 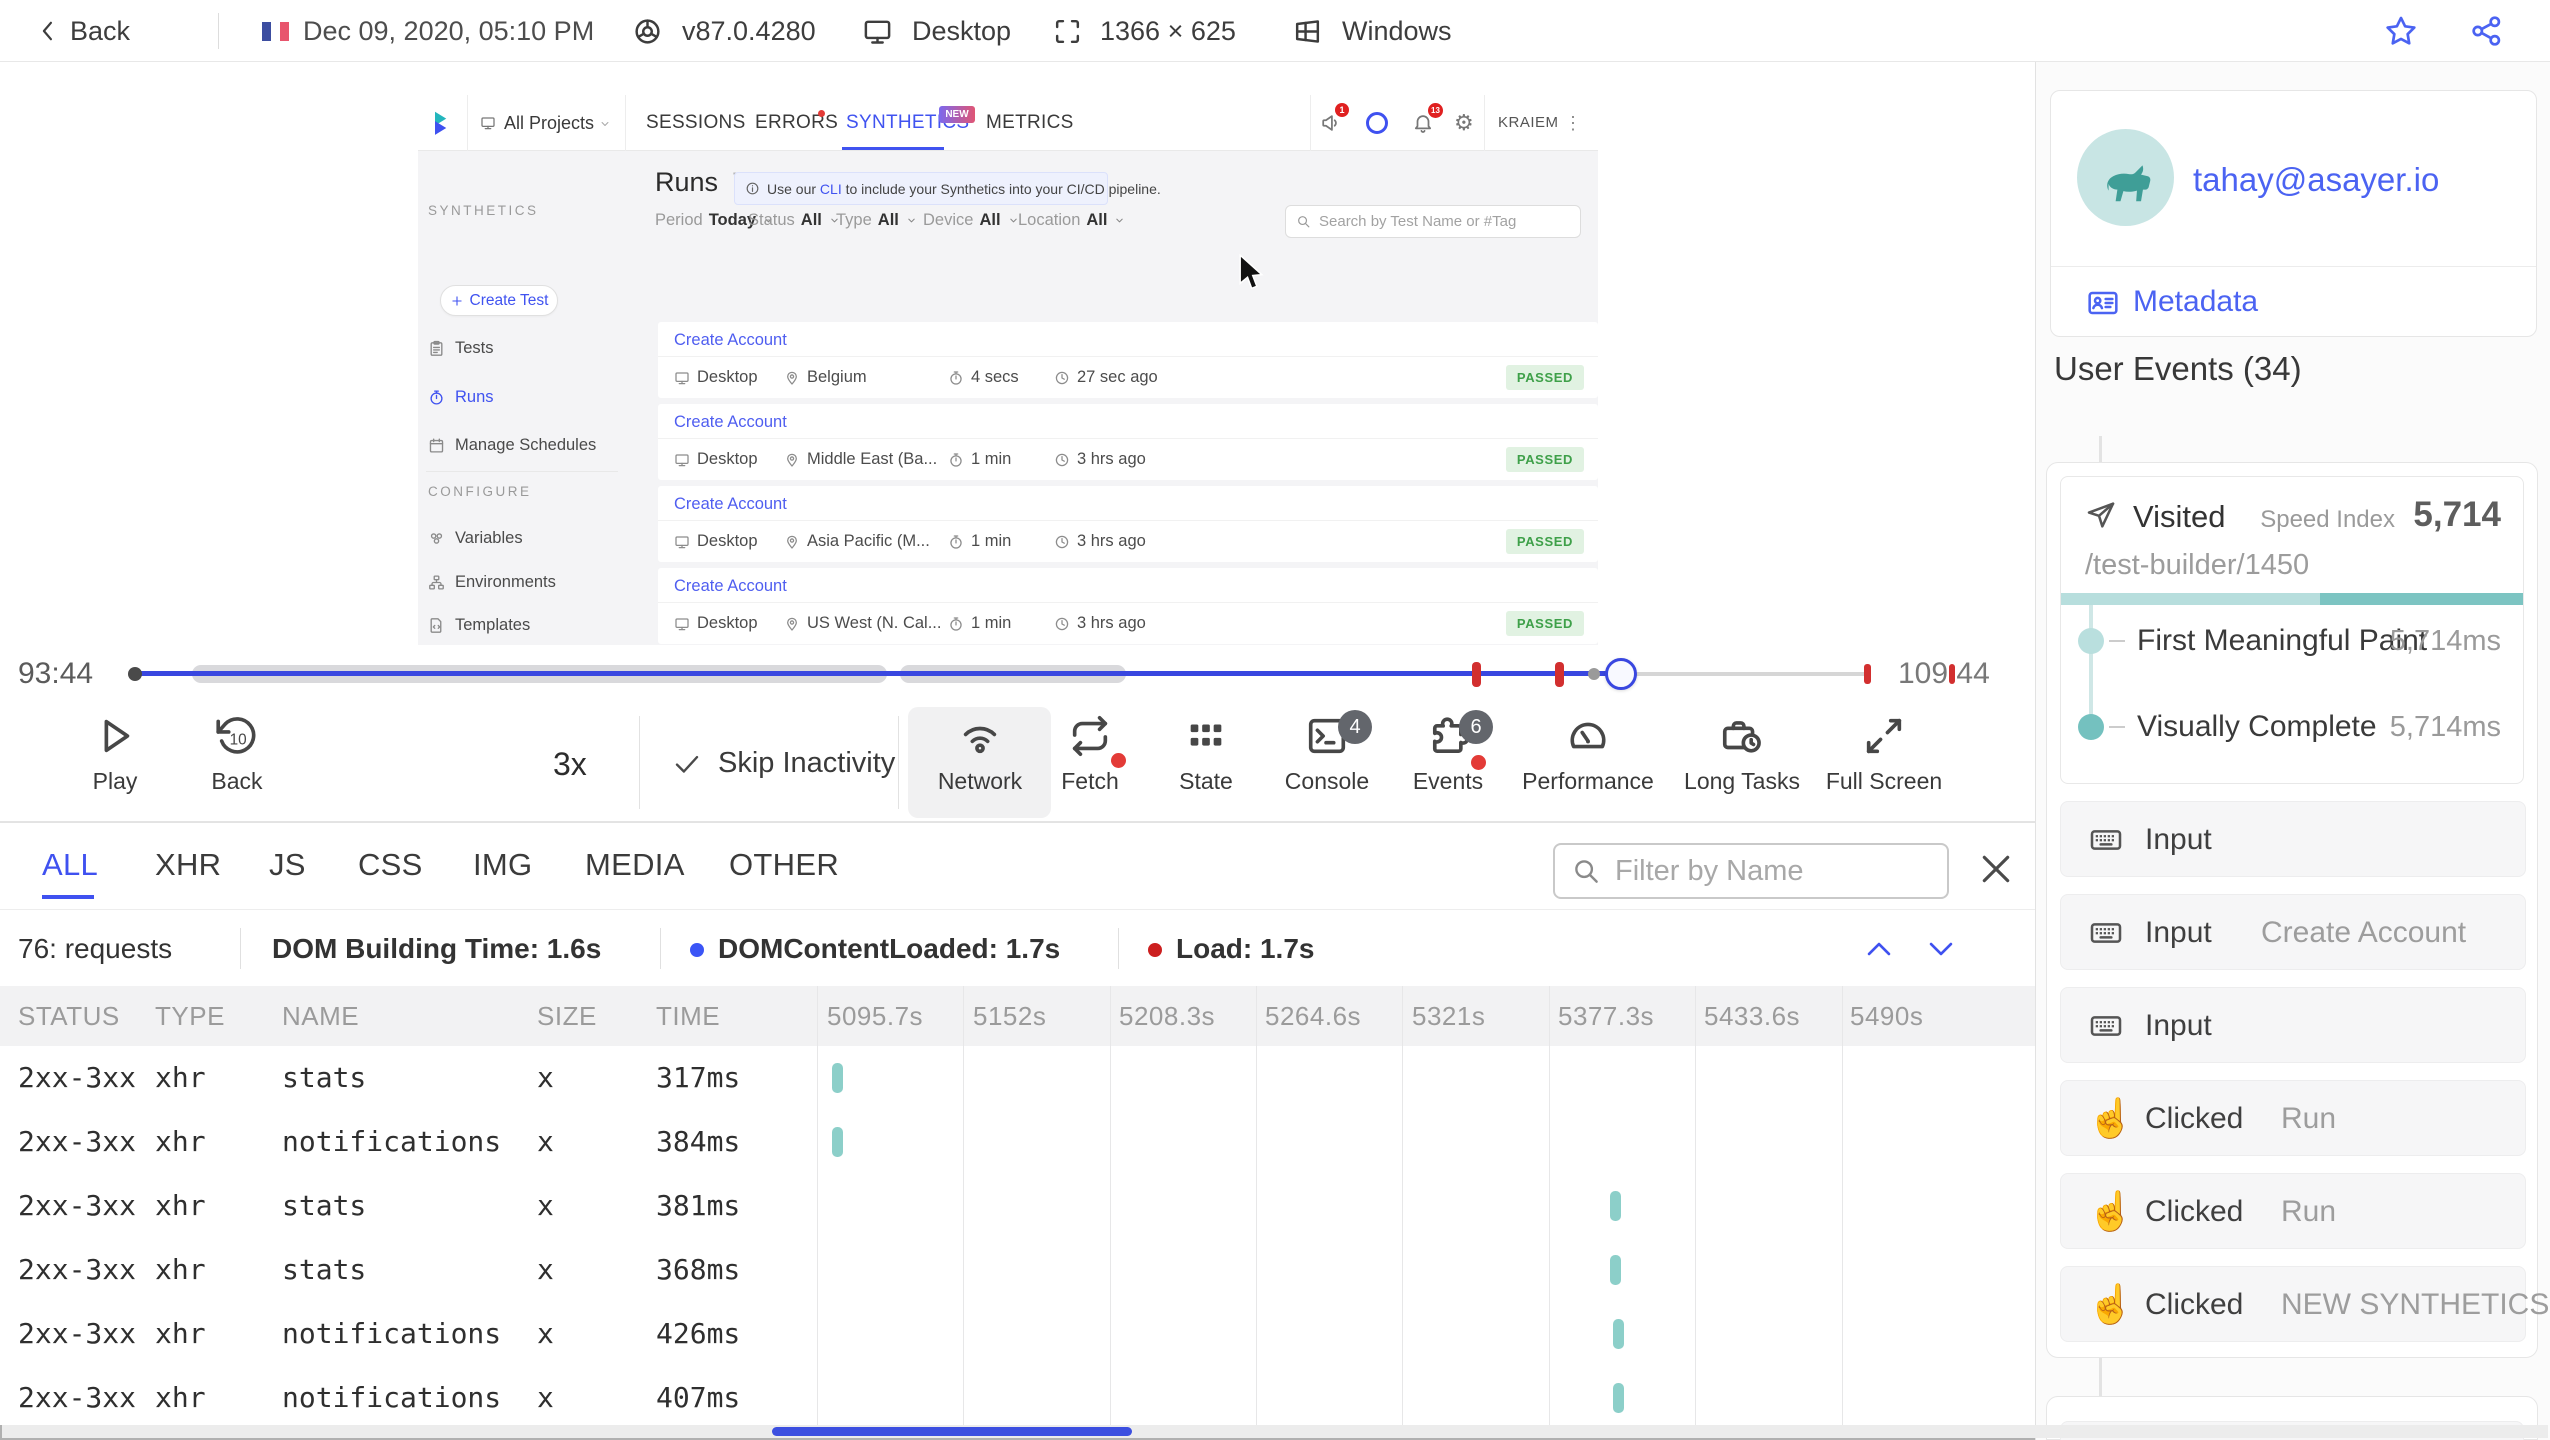 What do you see at coordinates (461, 348) in the screenshot?
I see `sidebar-item-tests: Tests` at bounding box center [461, 348].